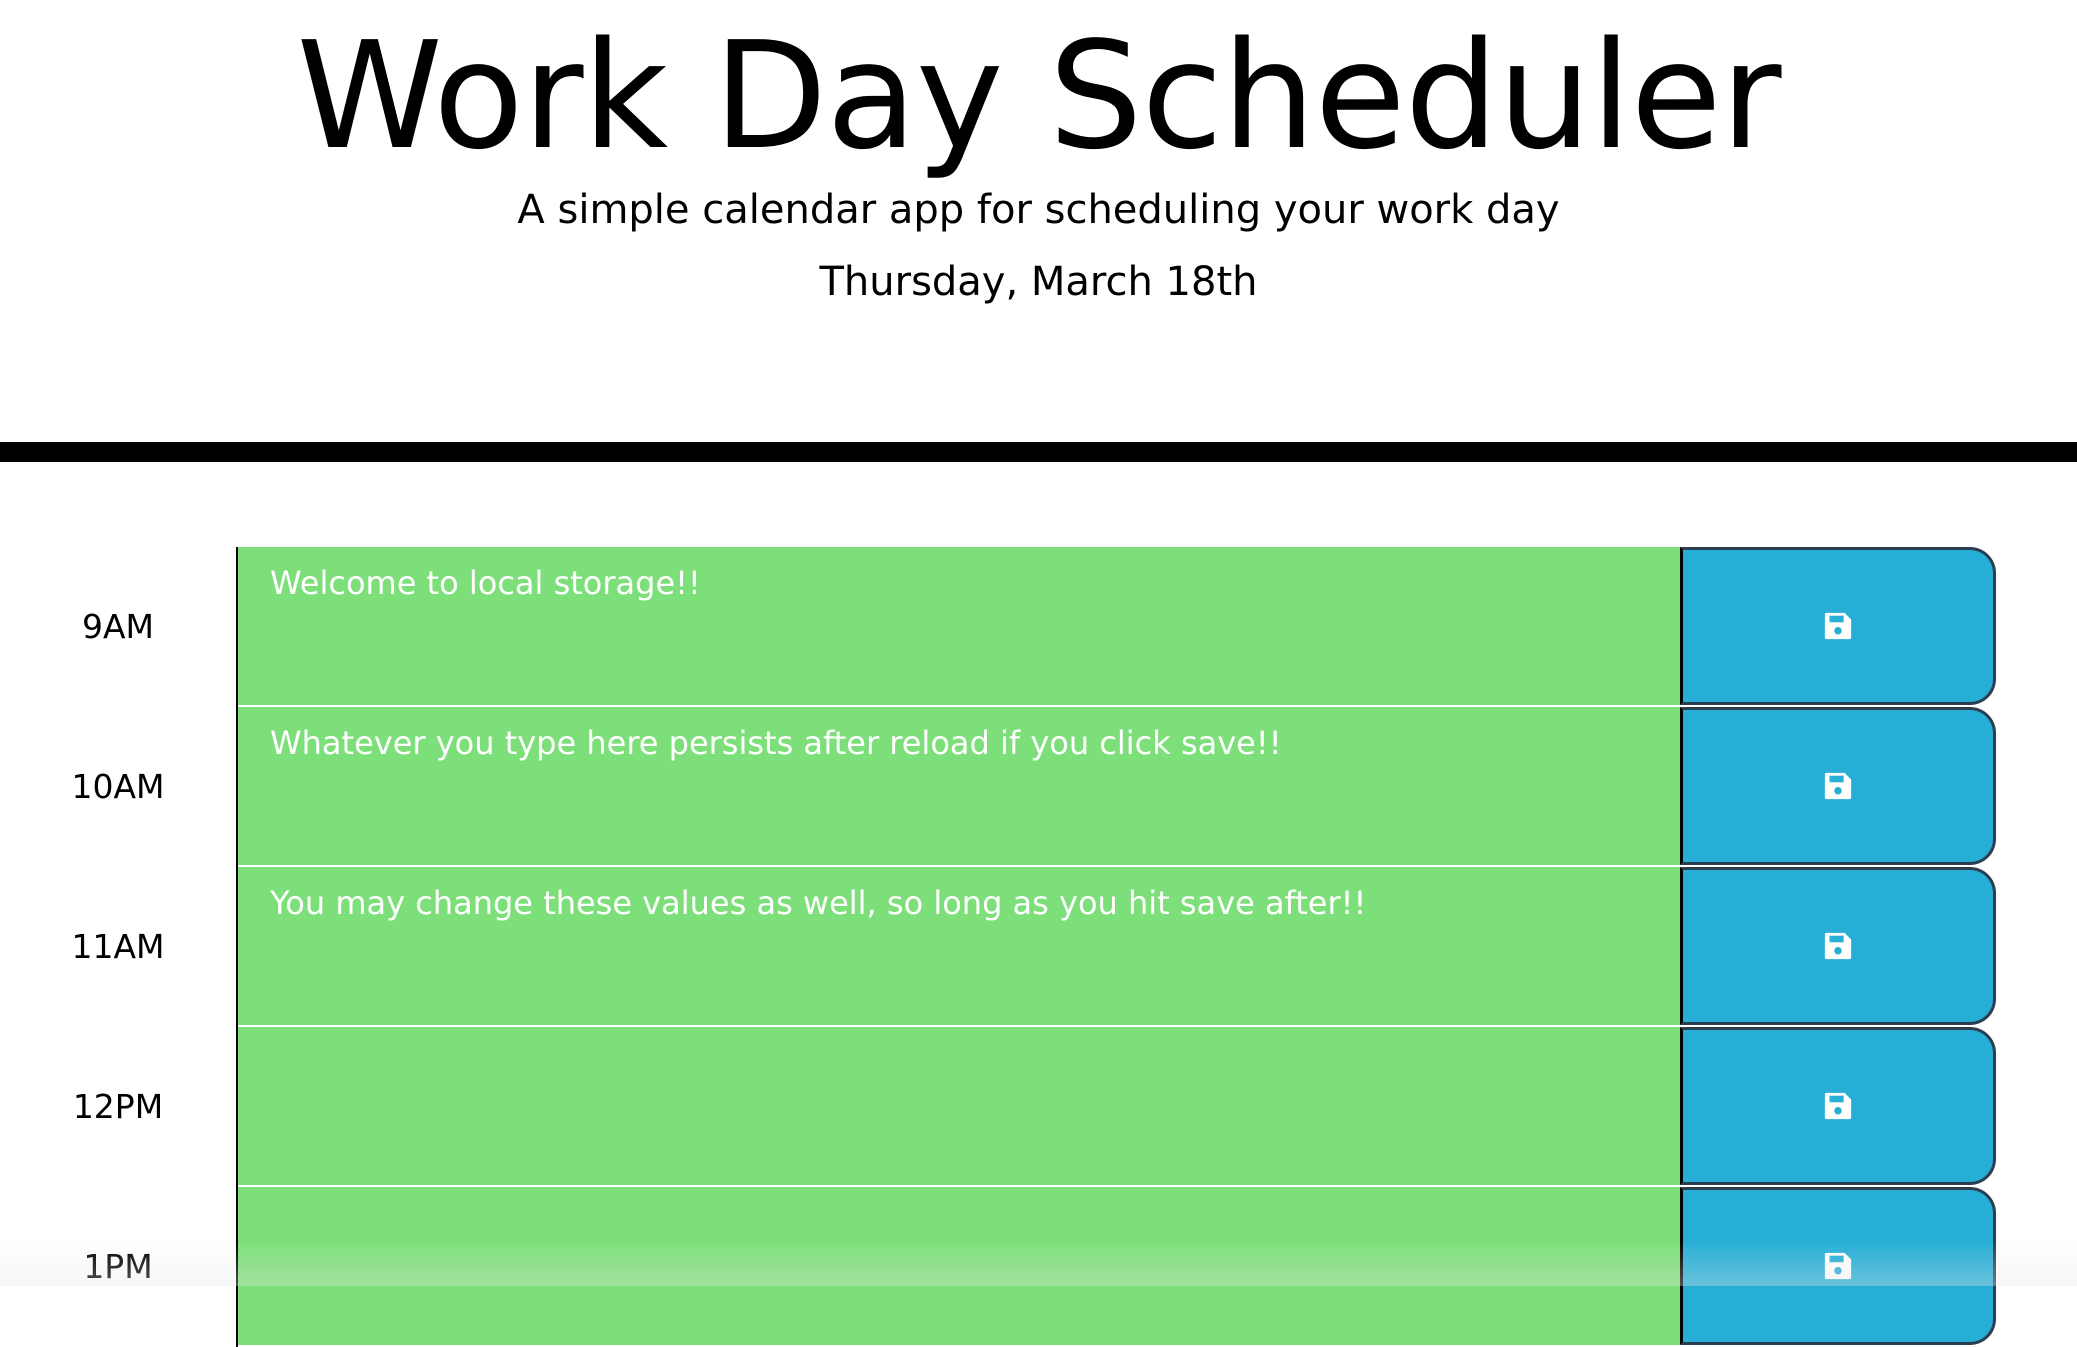 Image resolution: width=2077 pixels, height=1347 pixels. What do you see at coordinates (119, 787) in the screenshot?
I see `hour-label: 10AM` at bounding box center [119, 787].